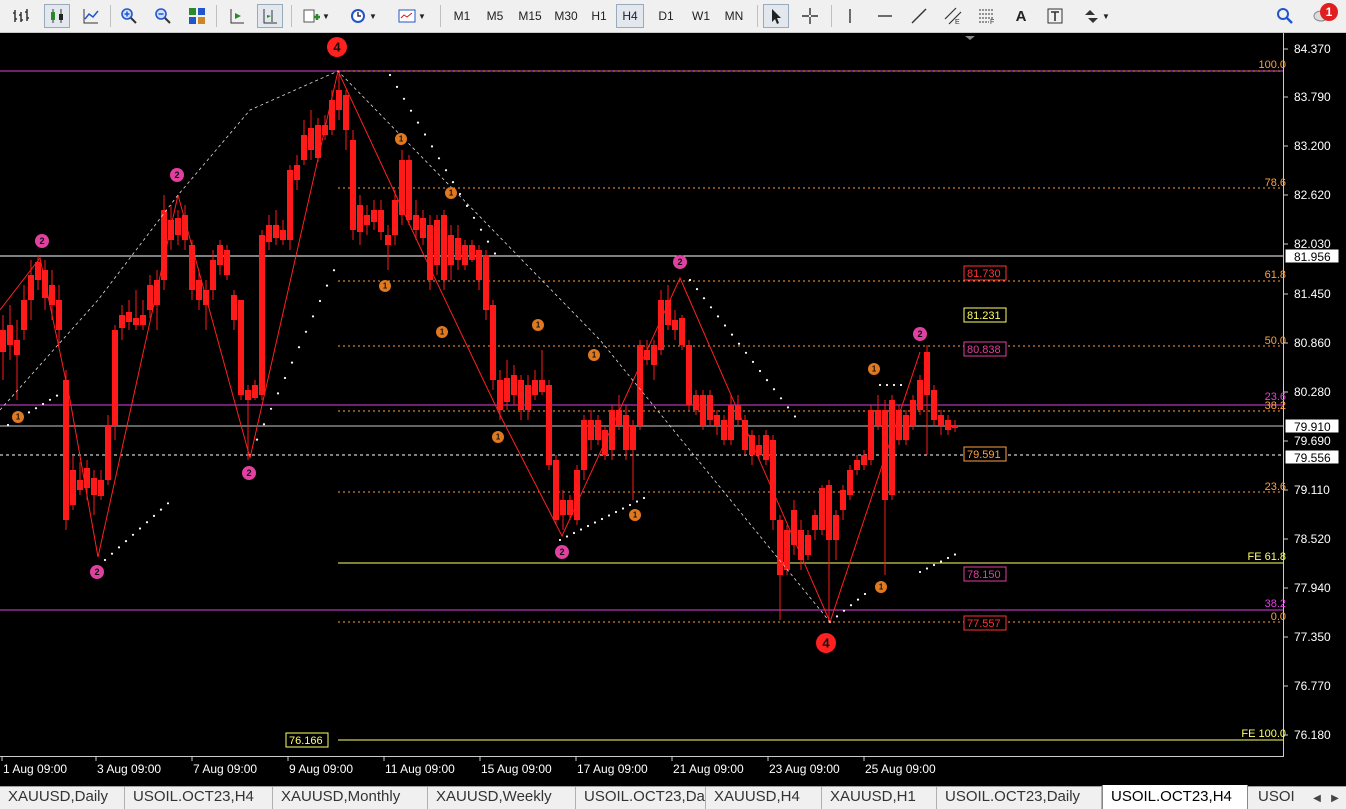 Image resolution: width=1346 pixels, height=809 pixels. Describe the element at coordinates (666, 16) in the screenshot. I see `timeframe-d1-button: D1` at that location.